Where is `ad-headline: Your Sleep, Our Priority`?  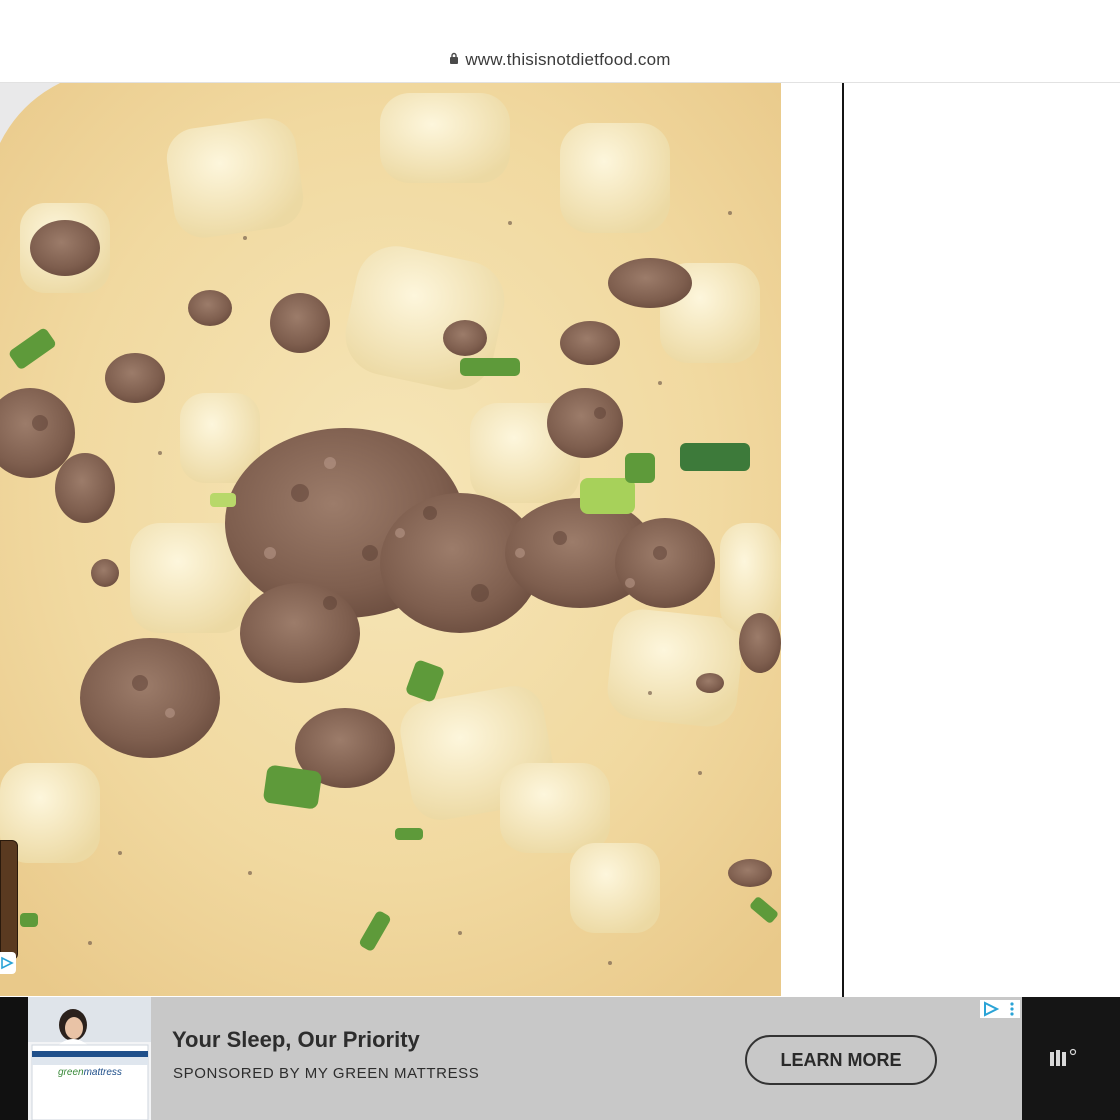 ad-headline: Your Sleep, Our Priority is located at coordinates (296, 1040).